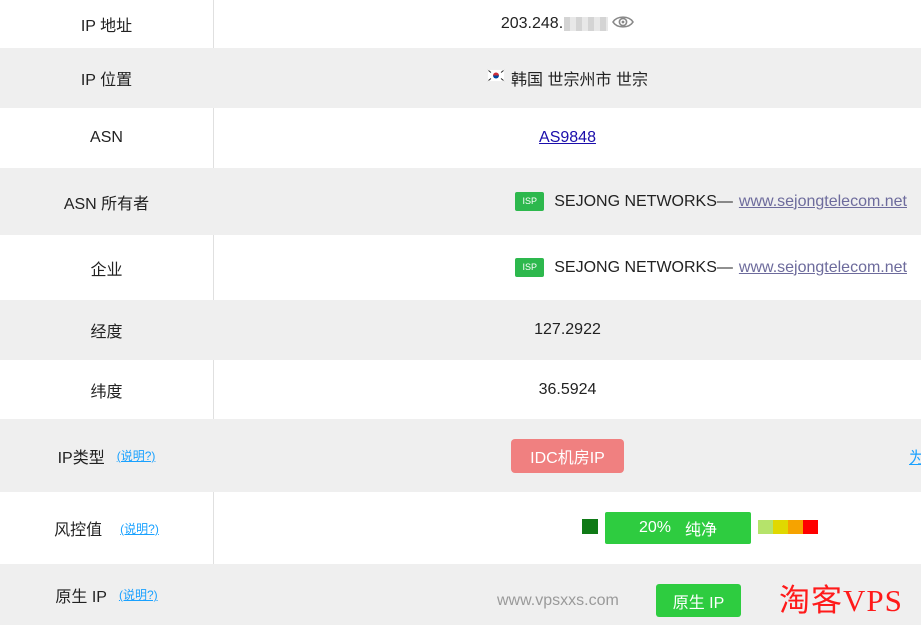 The height and width of the screenshot is (625, 921). I want to click on risk-score-bar: 20% 纯净, so click(678, 528).